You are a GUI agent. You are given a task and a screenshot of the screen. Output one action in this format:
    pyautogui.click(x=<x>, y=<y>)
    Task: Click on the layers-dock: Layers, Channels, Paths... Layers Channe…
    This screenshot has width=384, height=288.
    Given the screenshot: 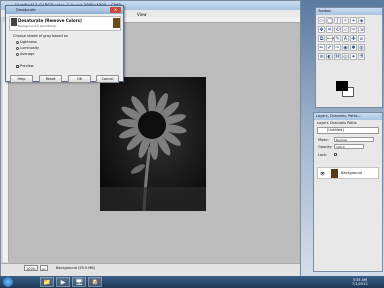 What is the action you would take?
    pyautogui.click(x=348, y=192)
    